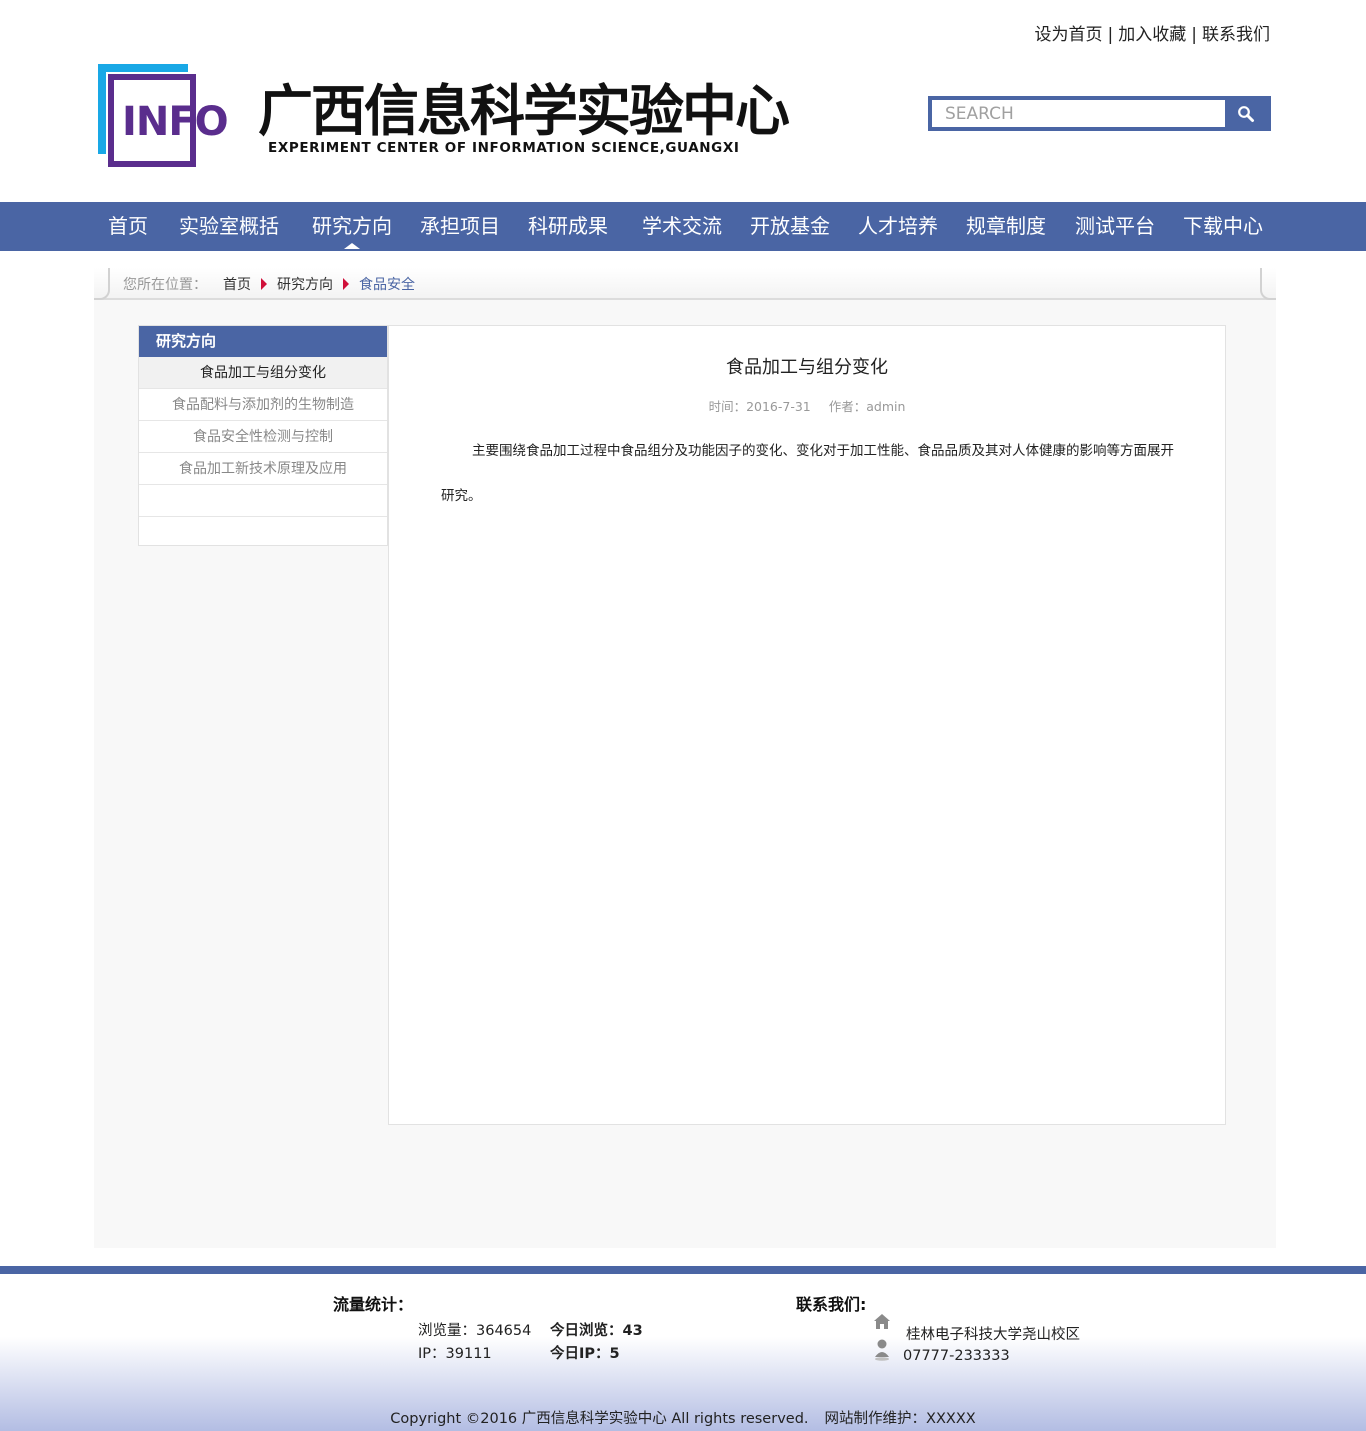 The height and width of the screenshot is (1431, 1366). What do you see at coordinates (807, 367) in the screenshot?
I see `article-title: 食品加工与组分变化` at bounding box center [807, 367].